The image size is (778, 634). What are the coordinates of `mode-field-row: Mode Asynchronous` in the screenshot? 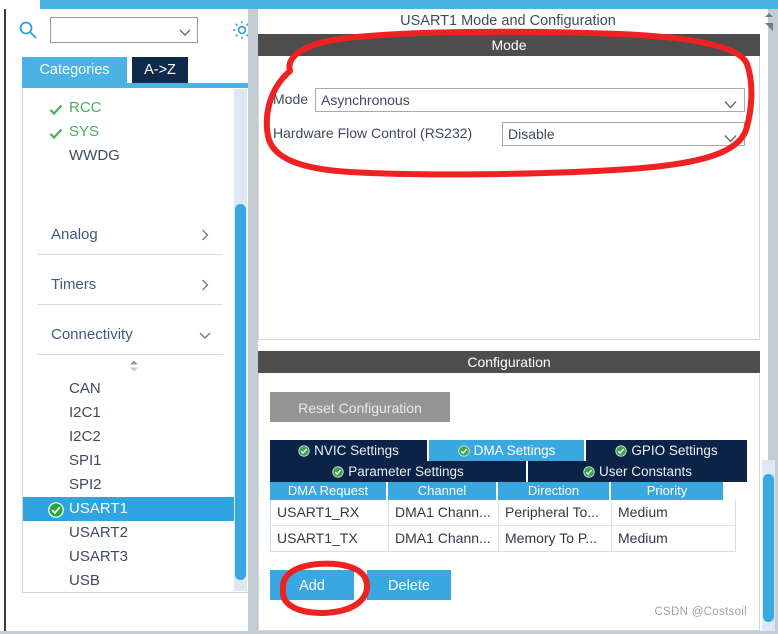 It's located at (509, 100).